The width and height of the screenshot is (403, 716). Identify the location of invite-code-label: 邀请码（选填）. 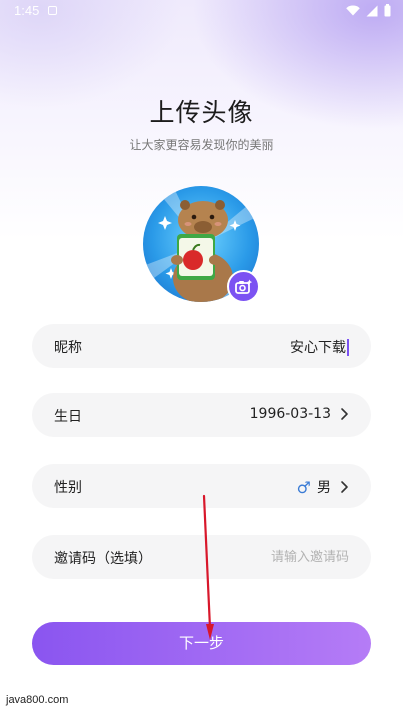
(103, 559).